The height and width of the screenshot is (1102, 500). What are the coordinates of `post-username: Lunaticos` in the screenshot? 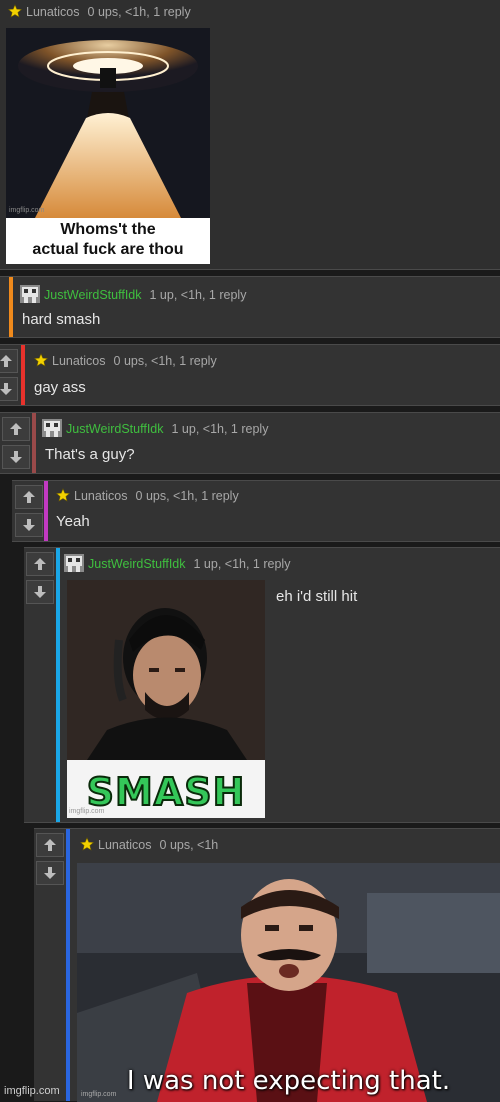 It's located at (53, 12).